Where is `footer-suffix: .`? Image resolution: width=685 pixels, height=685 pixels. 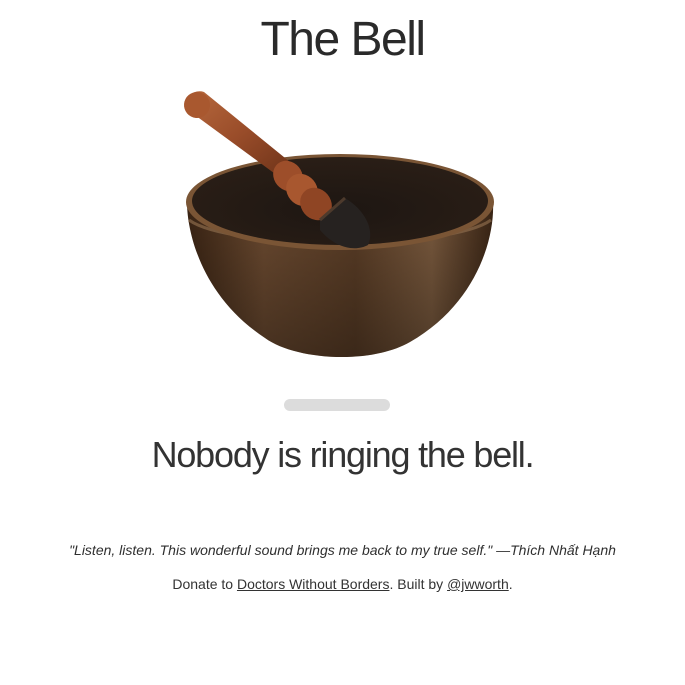
footer-suffix: . is located at coordinates (510, 584).